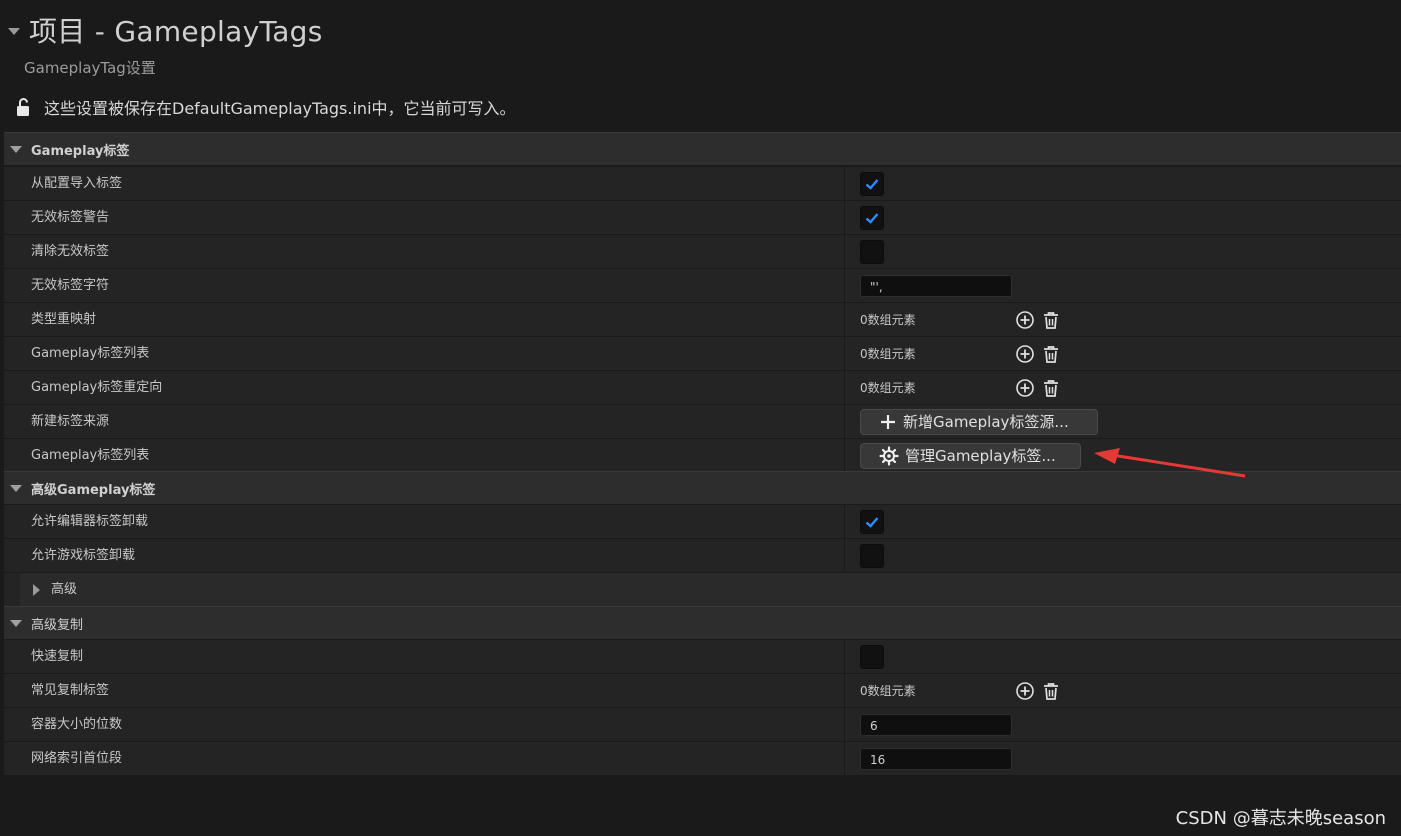 Image resolution: width=1401 pixels, height=836 pixels. Describe the element at coordinates (176, 31) in the screenshot. I see `page-title: 项目 - GameplayTags` at that location.